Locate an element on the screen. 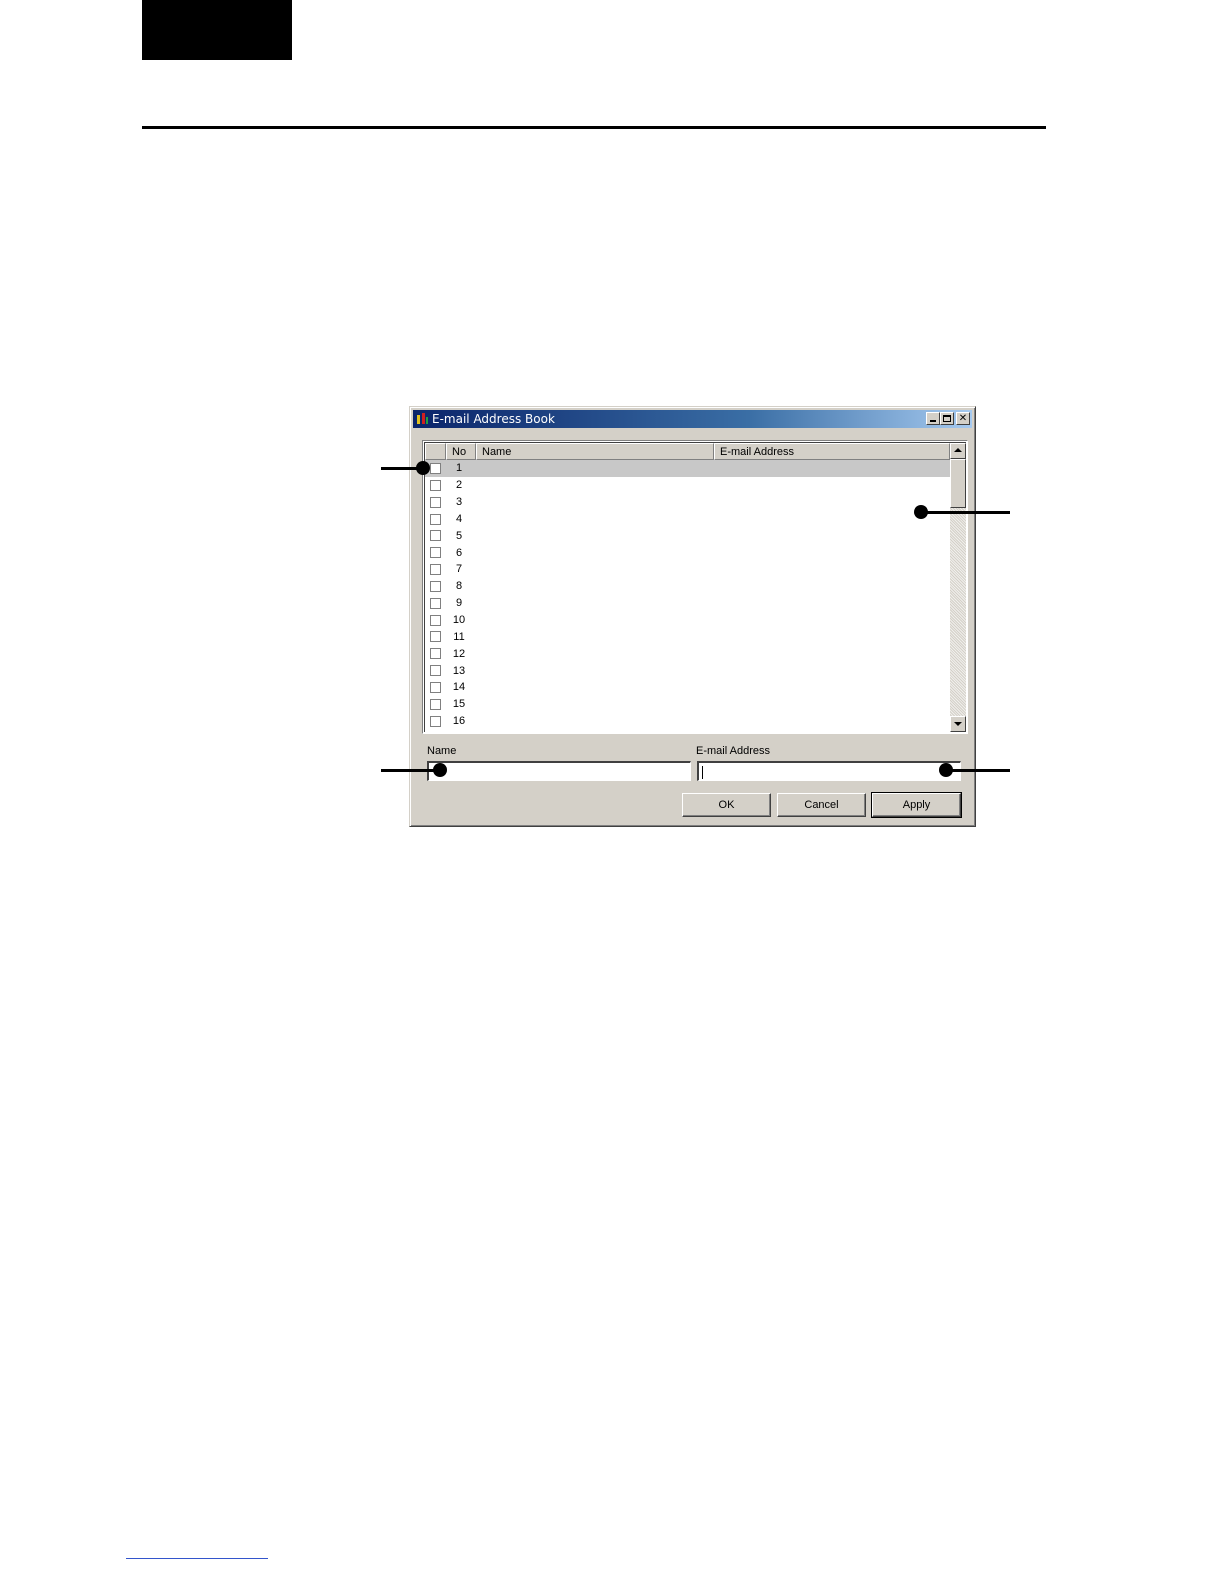  table-row: 5 is located at coordinates (687, 535).